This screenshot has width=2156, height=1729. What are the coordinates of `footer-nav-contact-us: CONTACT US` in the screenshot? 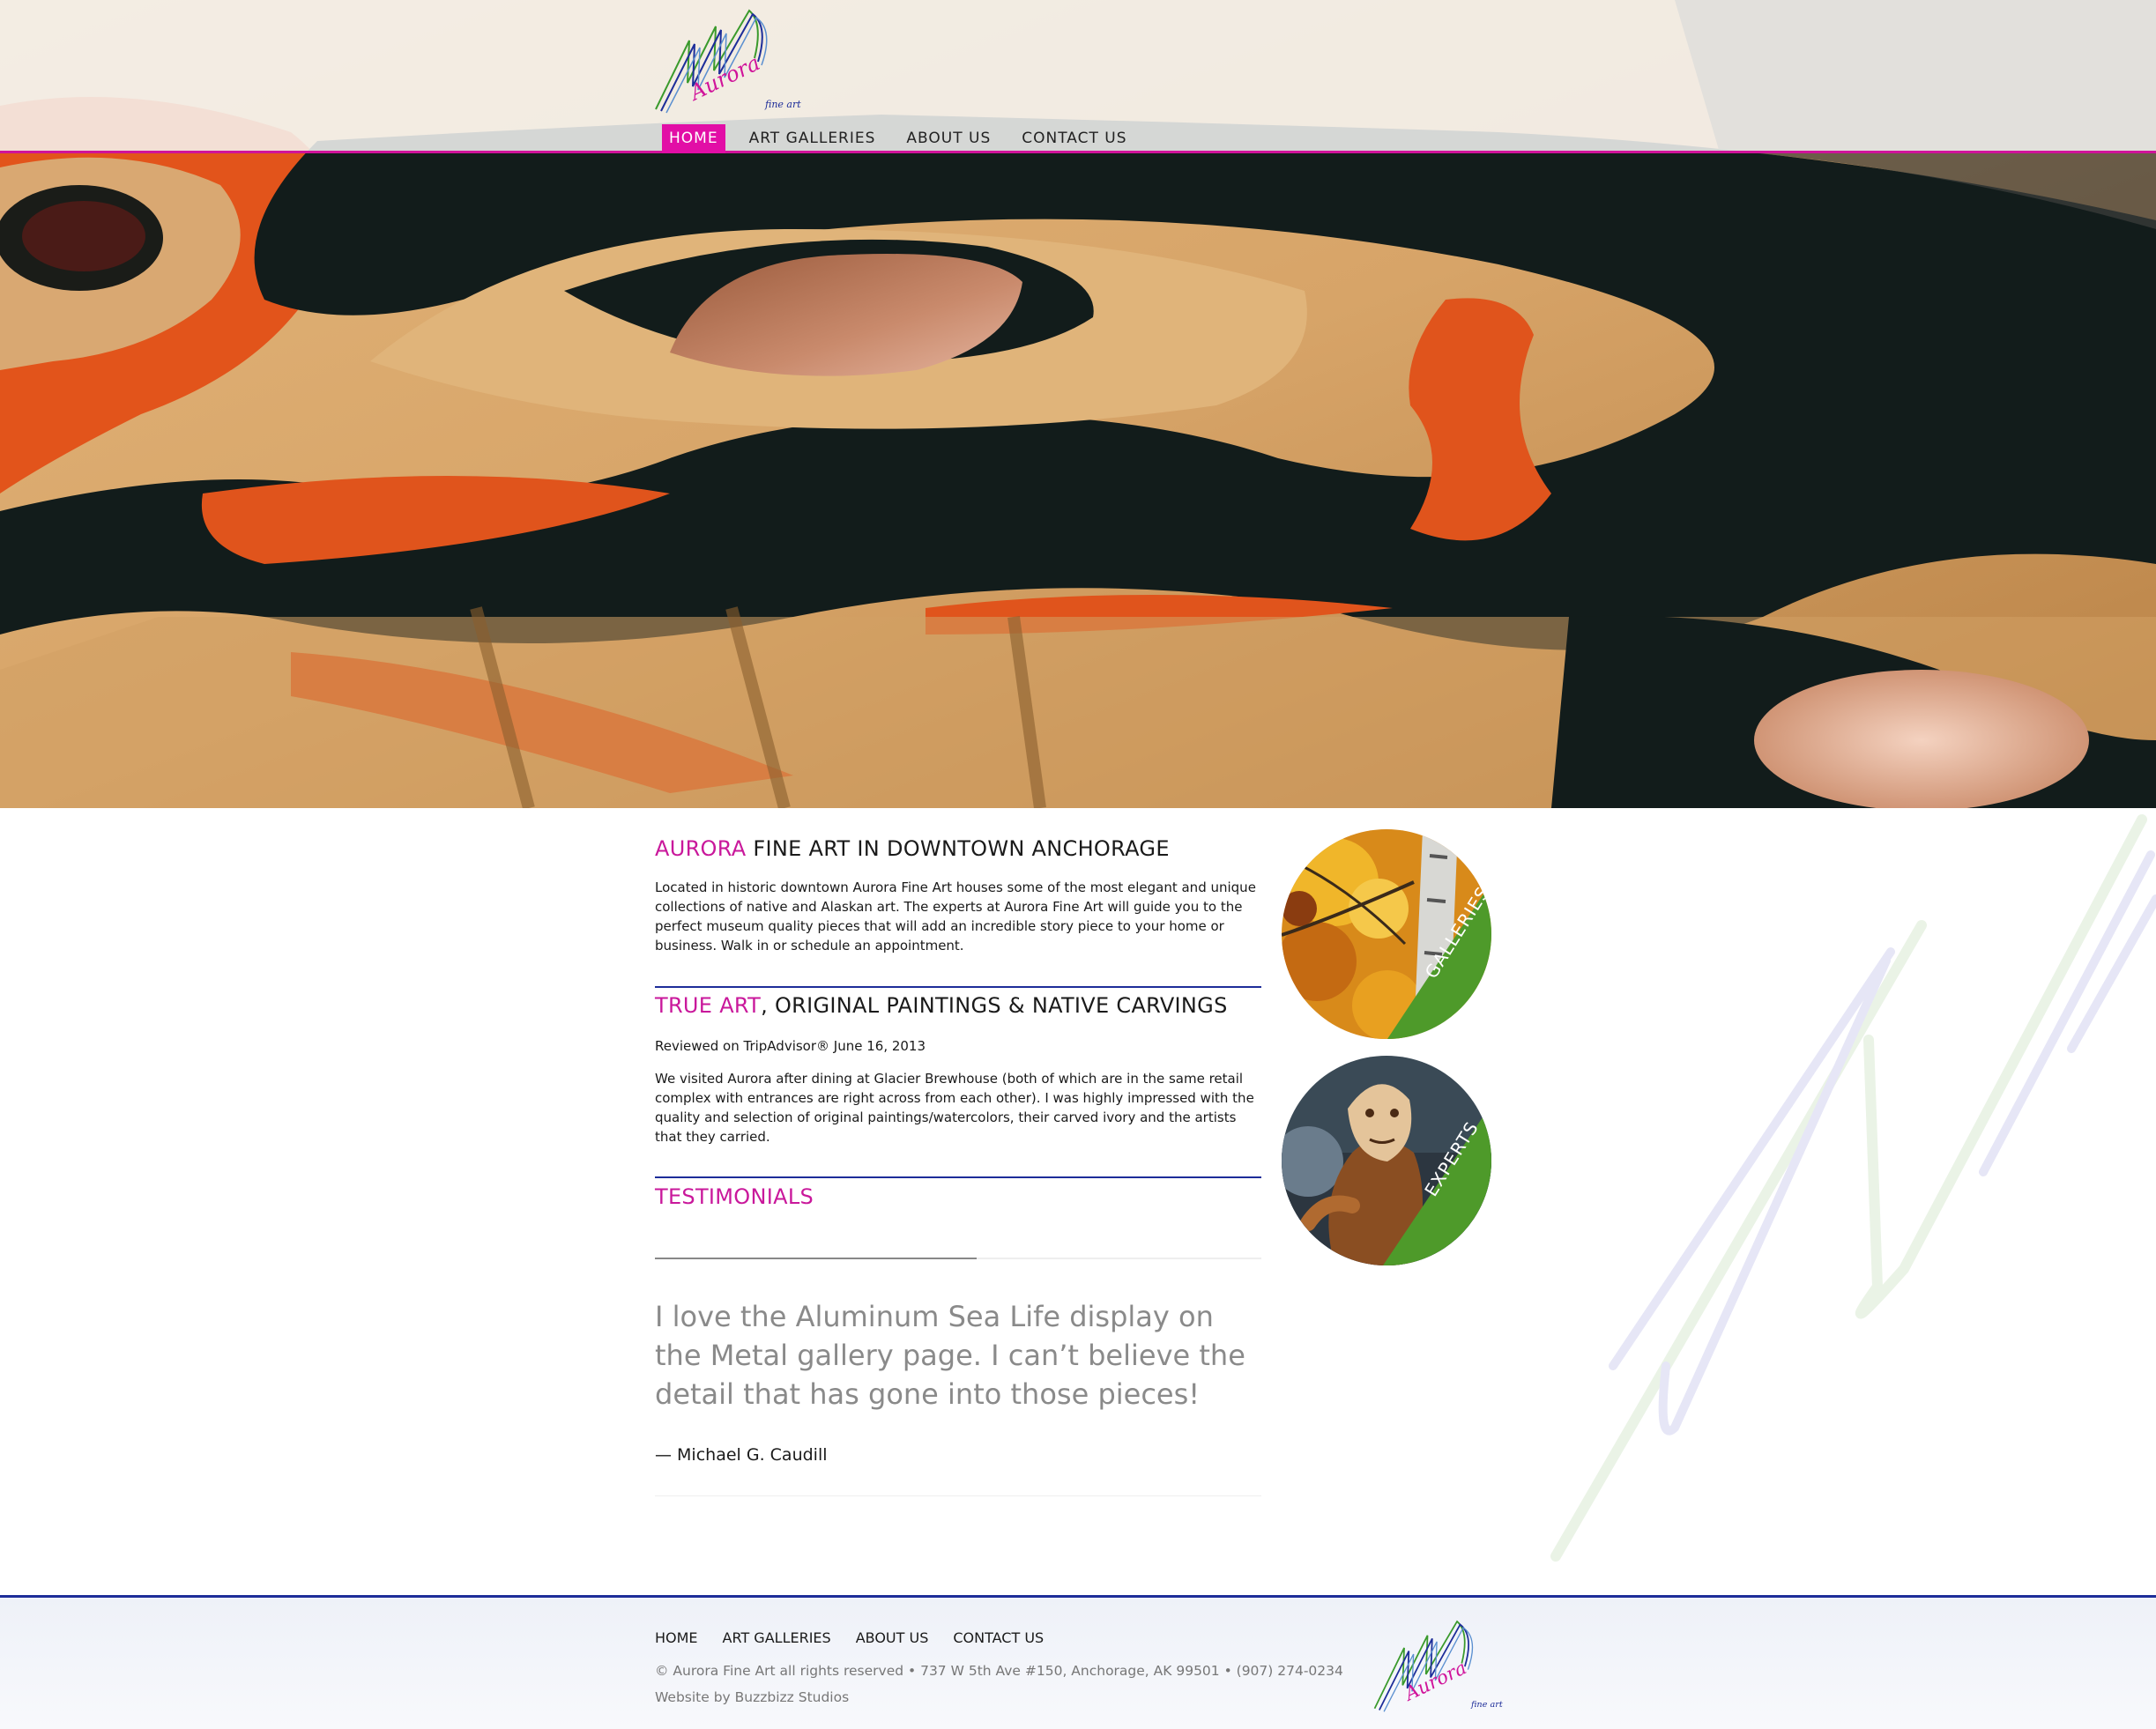 It's located at (998, 1637).